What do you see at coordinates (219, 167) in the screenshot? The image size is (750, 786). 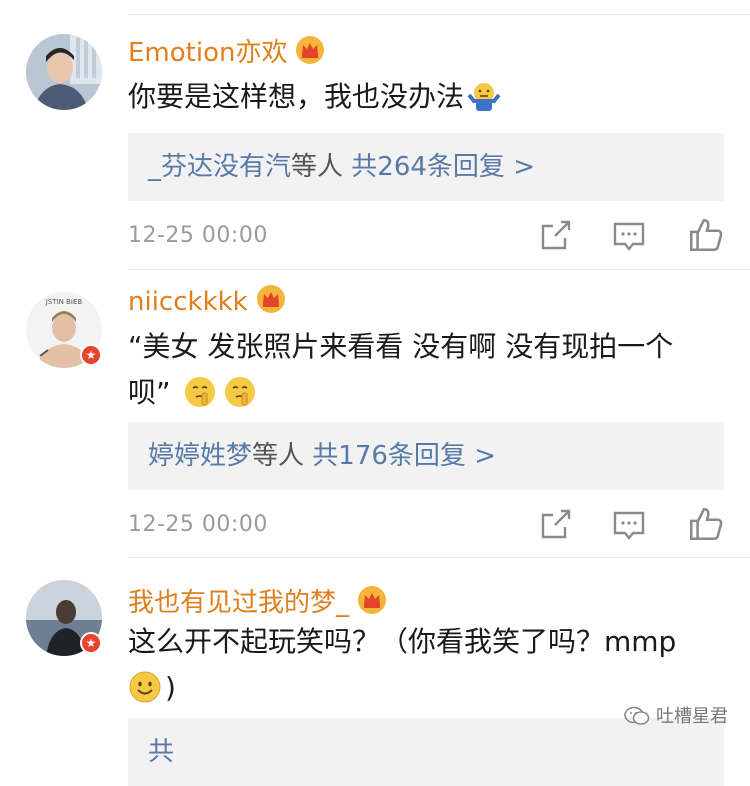 I see `reply-names: _芬达没有汽` at bounding box center [219, 167].